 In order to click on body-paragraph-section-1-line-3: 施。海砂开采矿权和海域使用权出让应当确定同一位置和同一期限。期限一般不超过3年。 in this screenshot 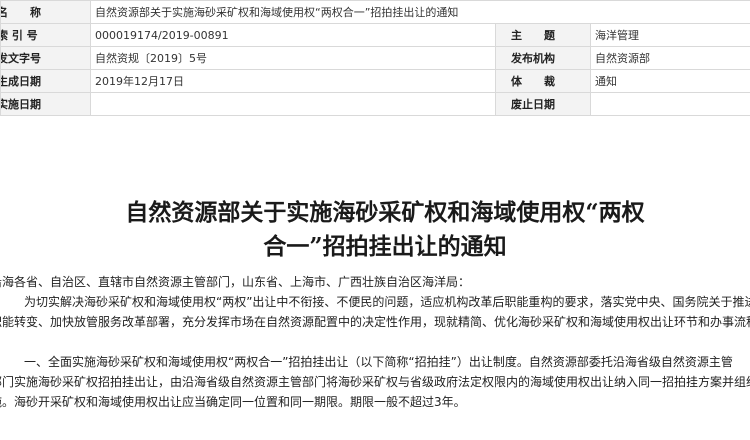, I will do `click(233, 402)`.